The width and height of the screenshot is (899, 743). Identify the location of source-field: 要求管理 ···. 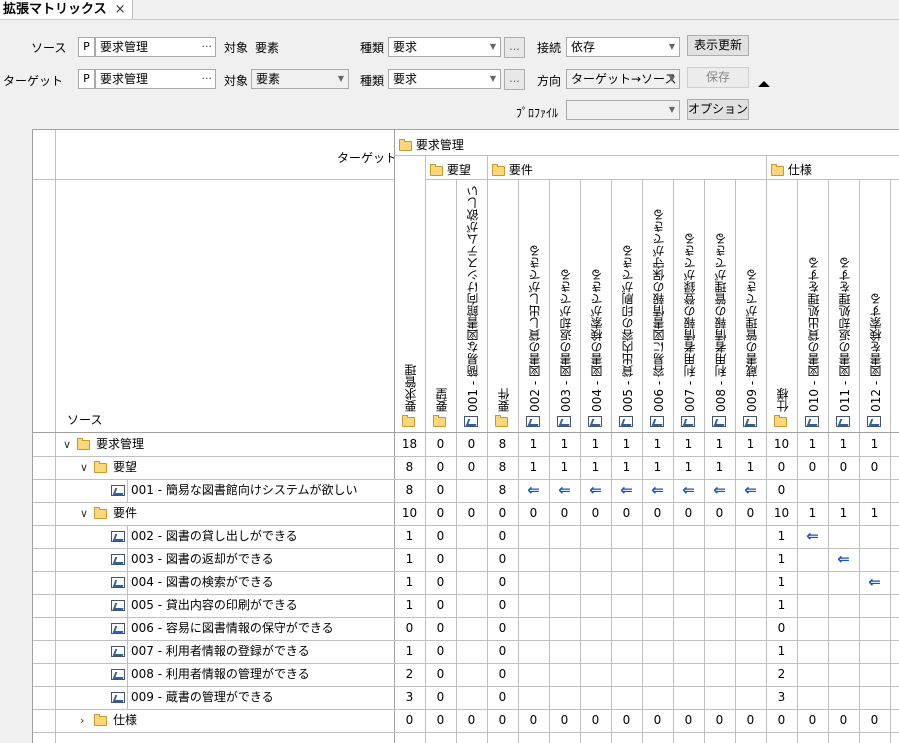
(155, 47).